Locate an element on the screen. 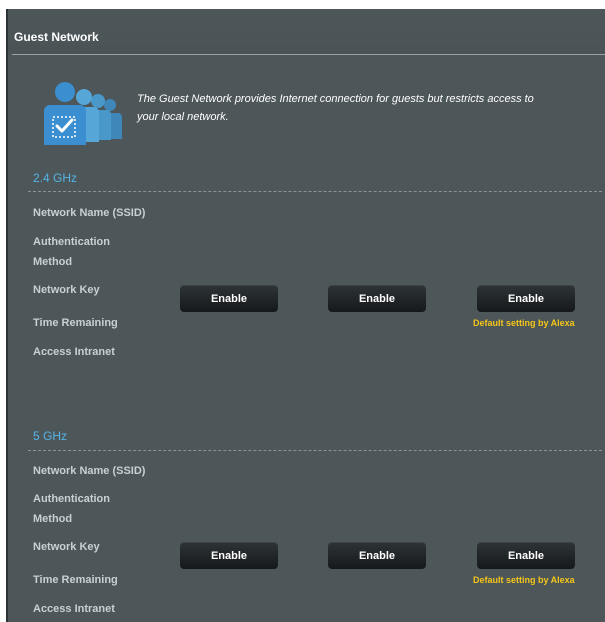  guest-users-icon is located at coordinates (83, 113).